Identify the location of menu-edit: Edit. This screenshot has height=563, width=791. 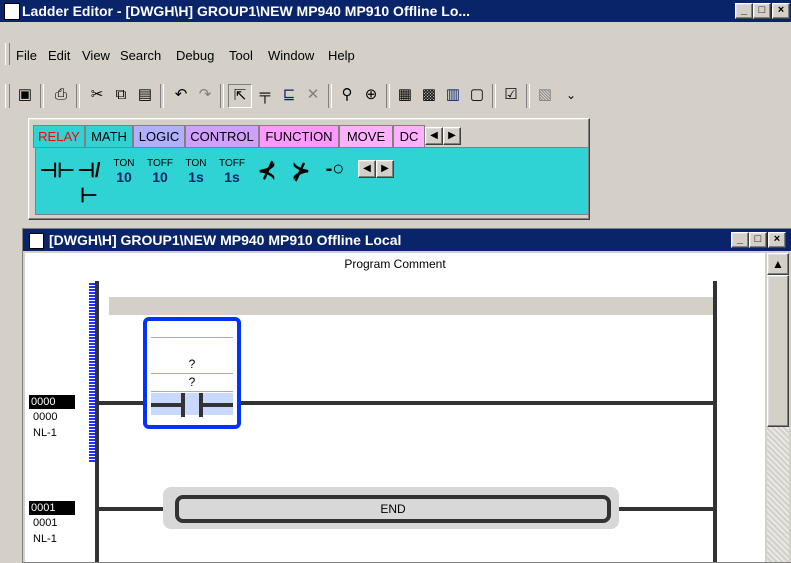
(59, 55).